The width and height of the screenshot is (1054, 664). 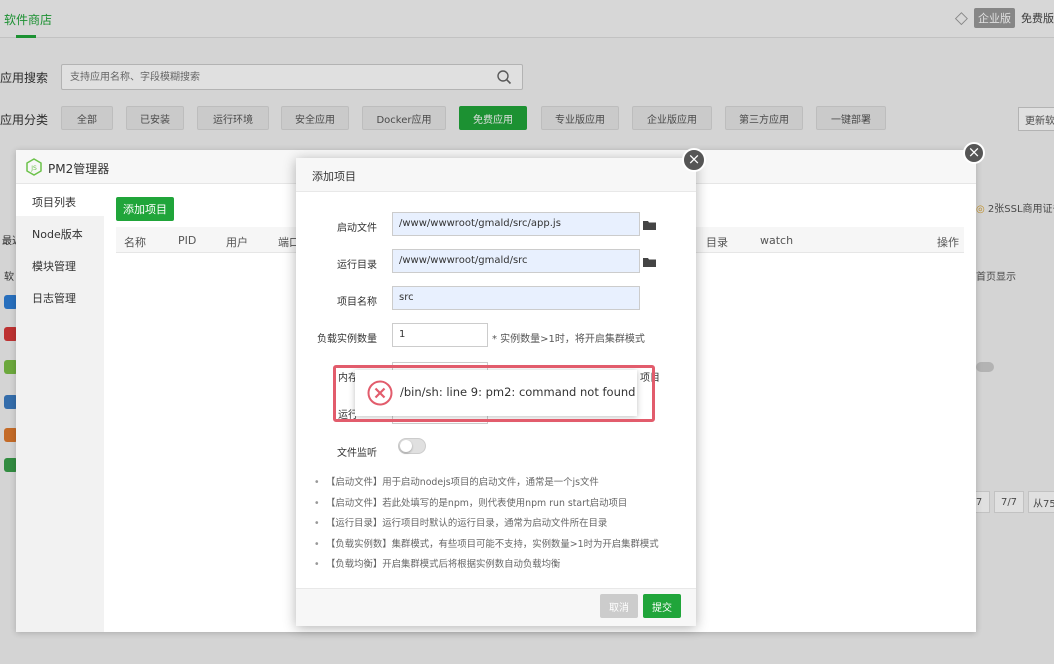 What do you see at coordinates (334, 176) in the screenshot?
I see `dialog-title: 添加项目` at bounding box center [334, 176].